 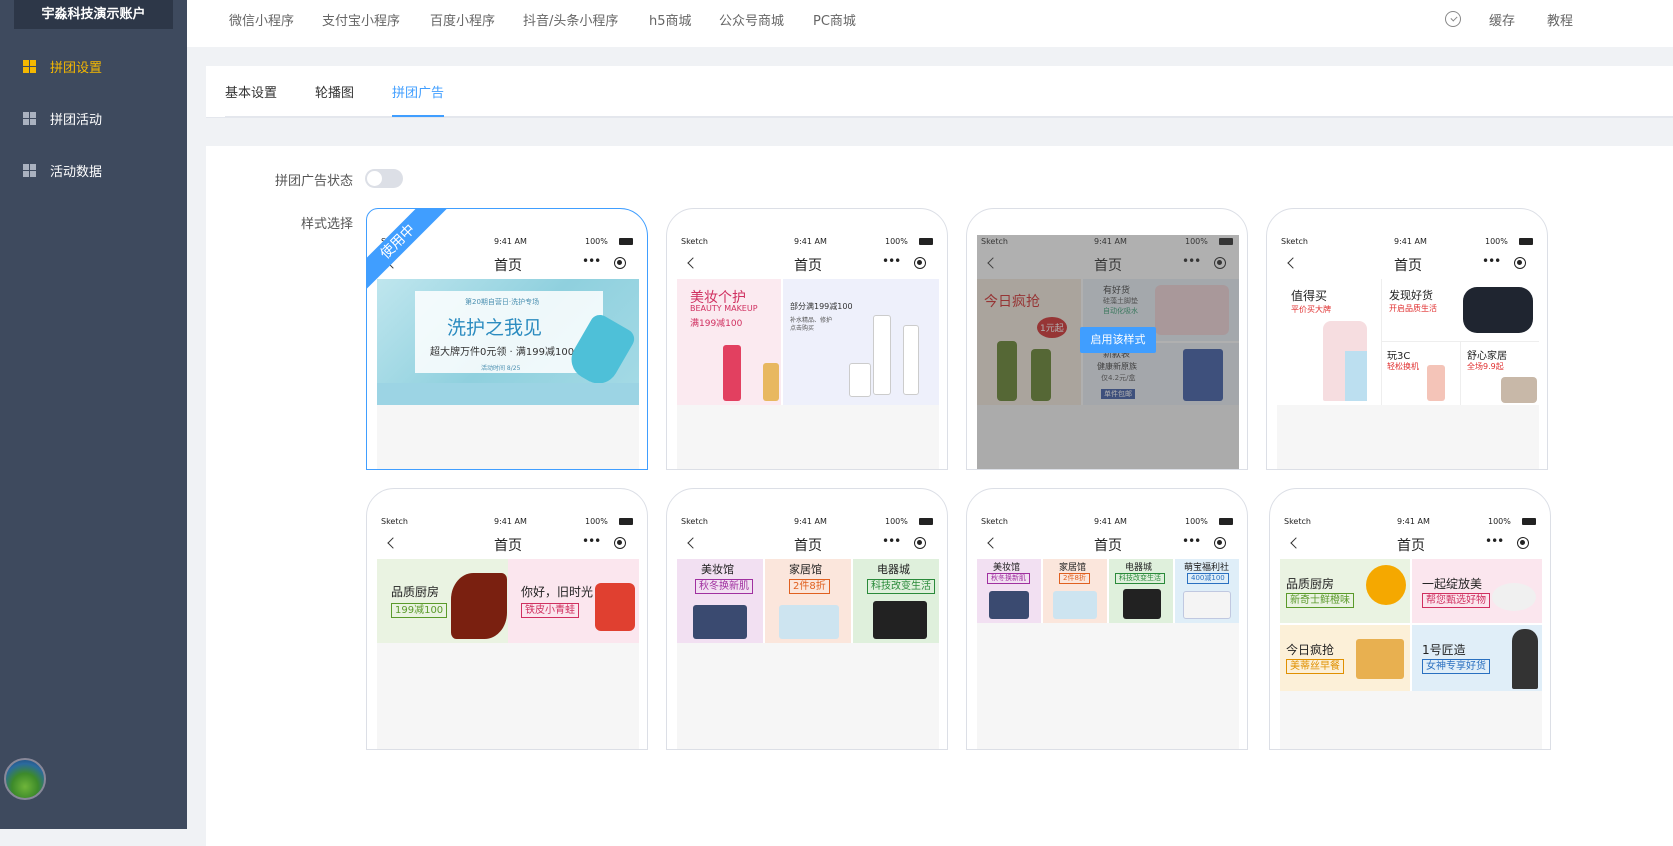 What do you see at coordinates (418, 116) in the screenshot?
I see `active-tab-indicator` at bounding box center [418, 116].